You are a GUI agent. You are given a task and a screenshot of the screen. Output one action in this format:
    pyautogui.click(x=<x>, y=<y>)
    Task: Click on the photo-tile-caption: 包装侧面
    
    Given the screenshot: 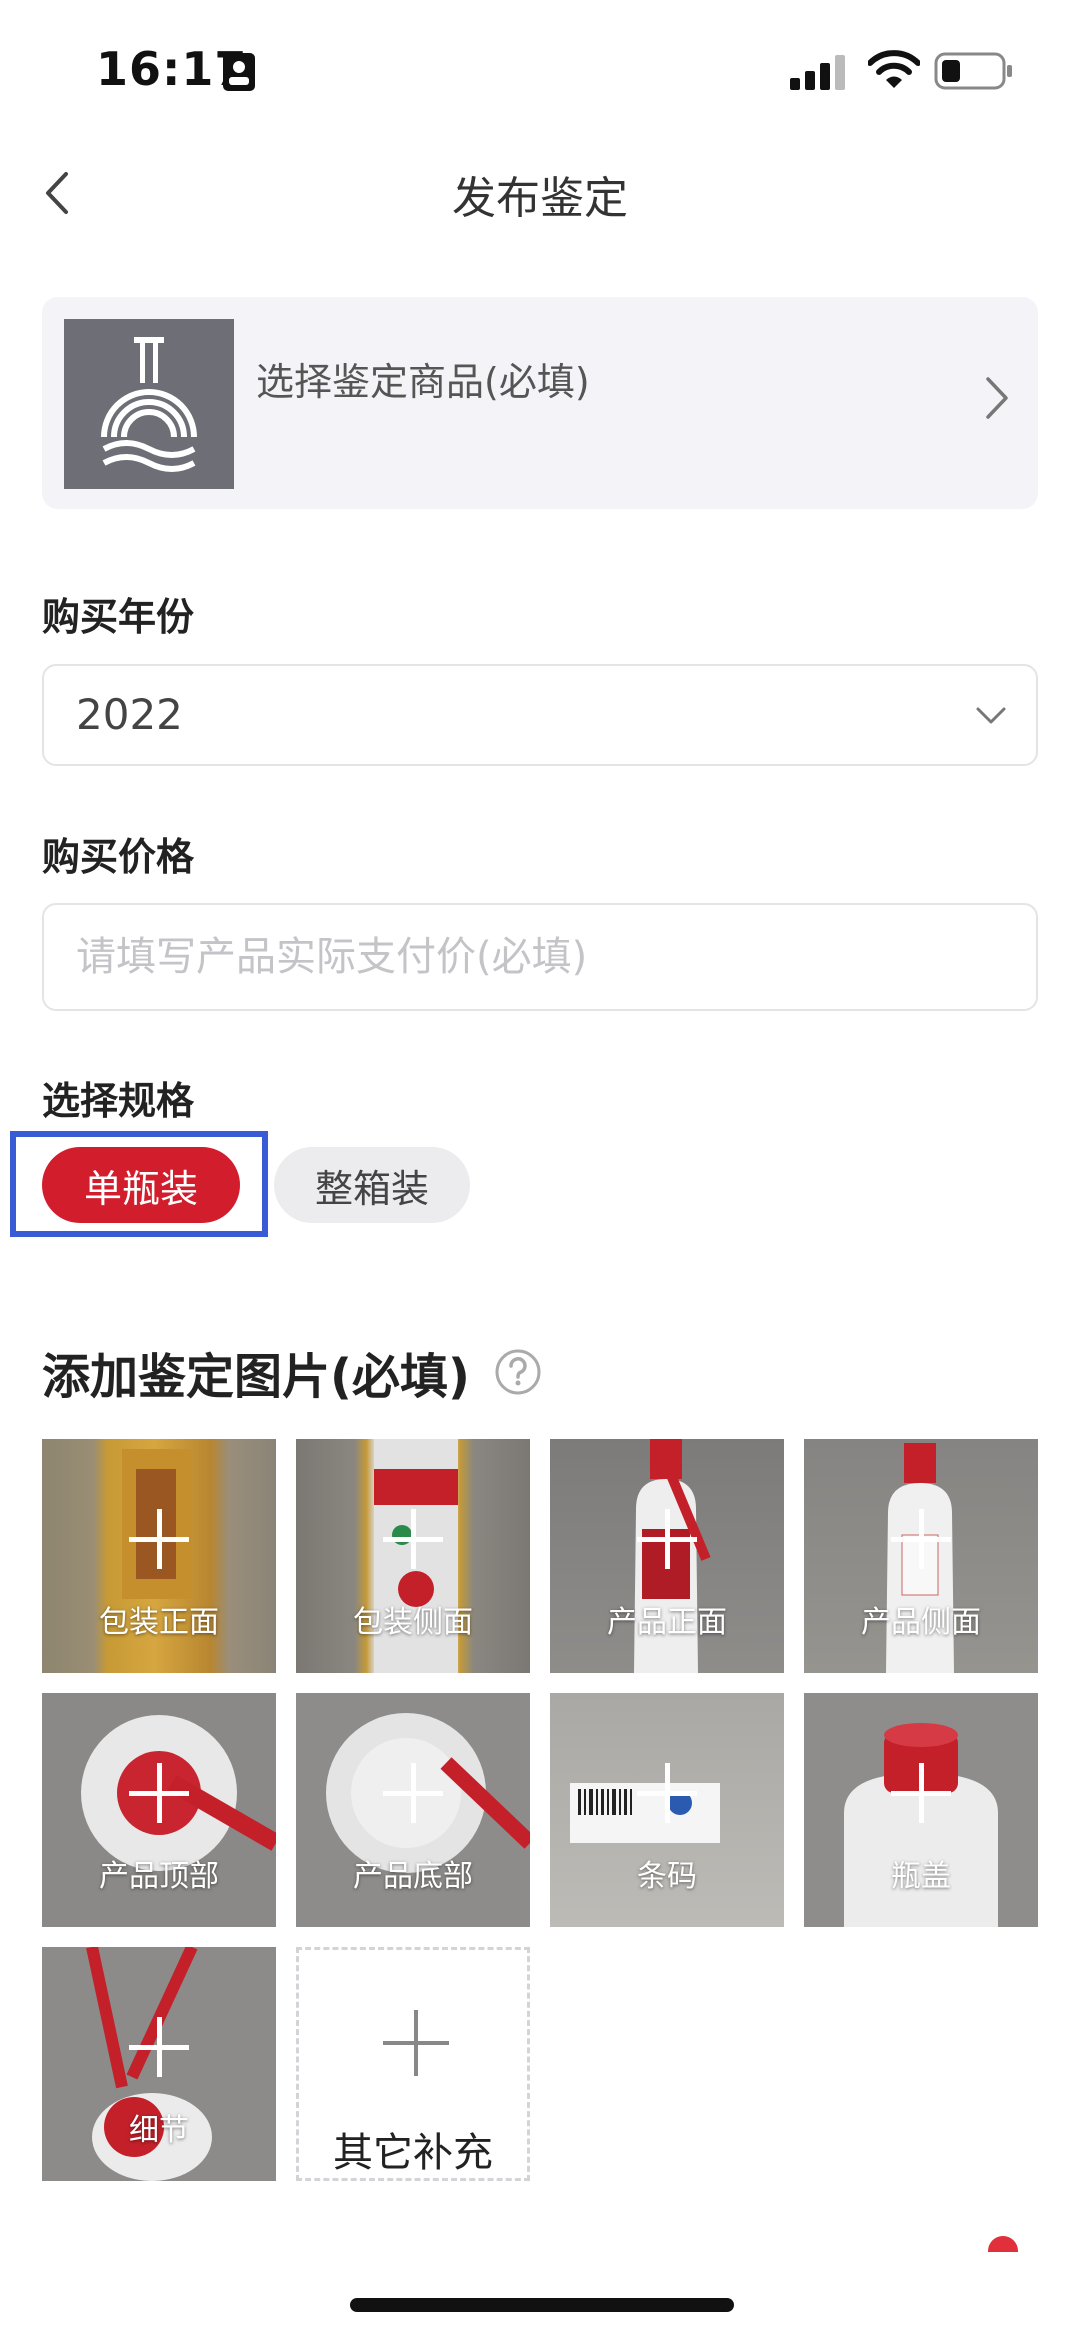 What is the action you would take?
    pyautogui.click(x=413, y=1622)
    